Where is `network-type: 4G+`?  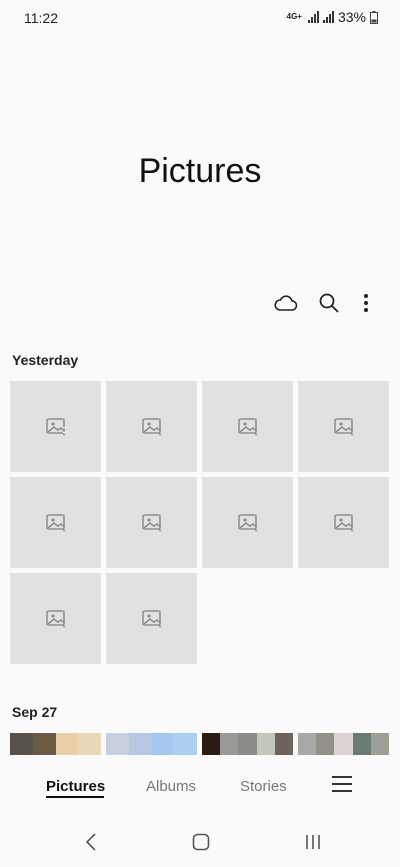
network-type: 4G+ is located at coordinates (294, 16).